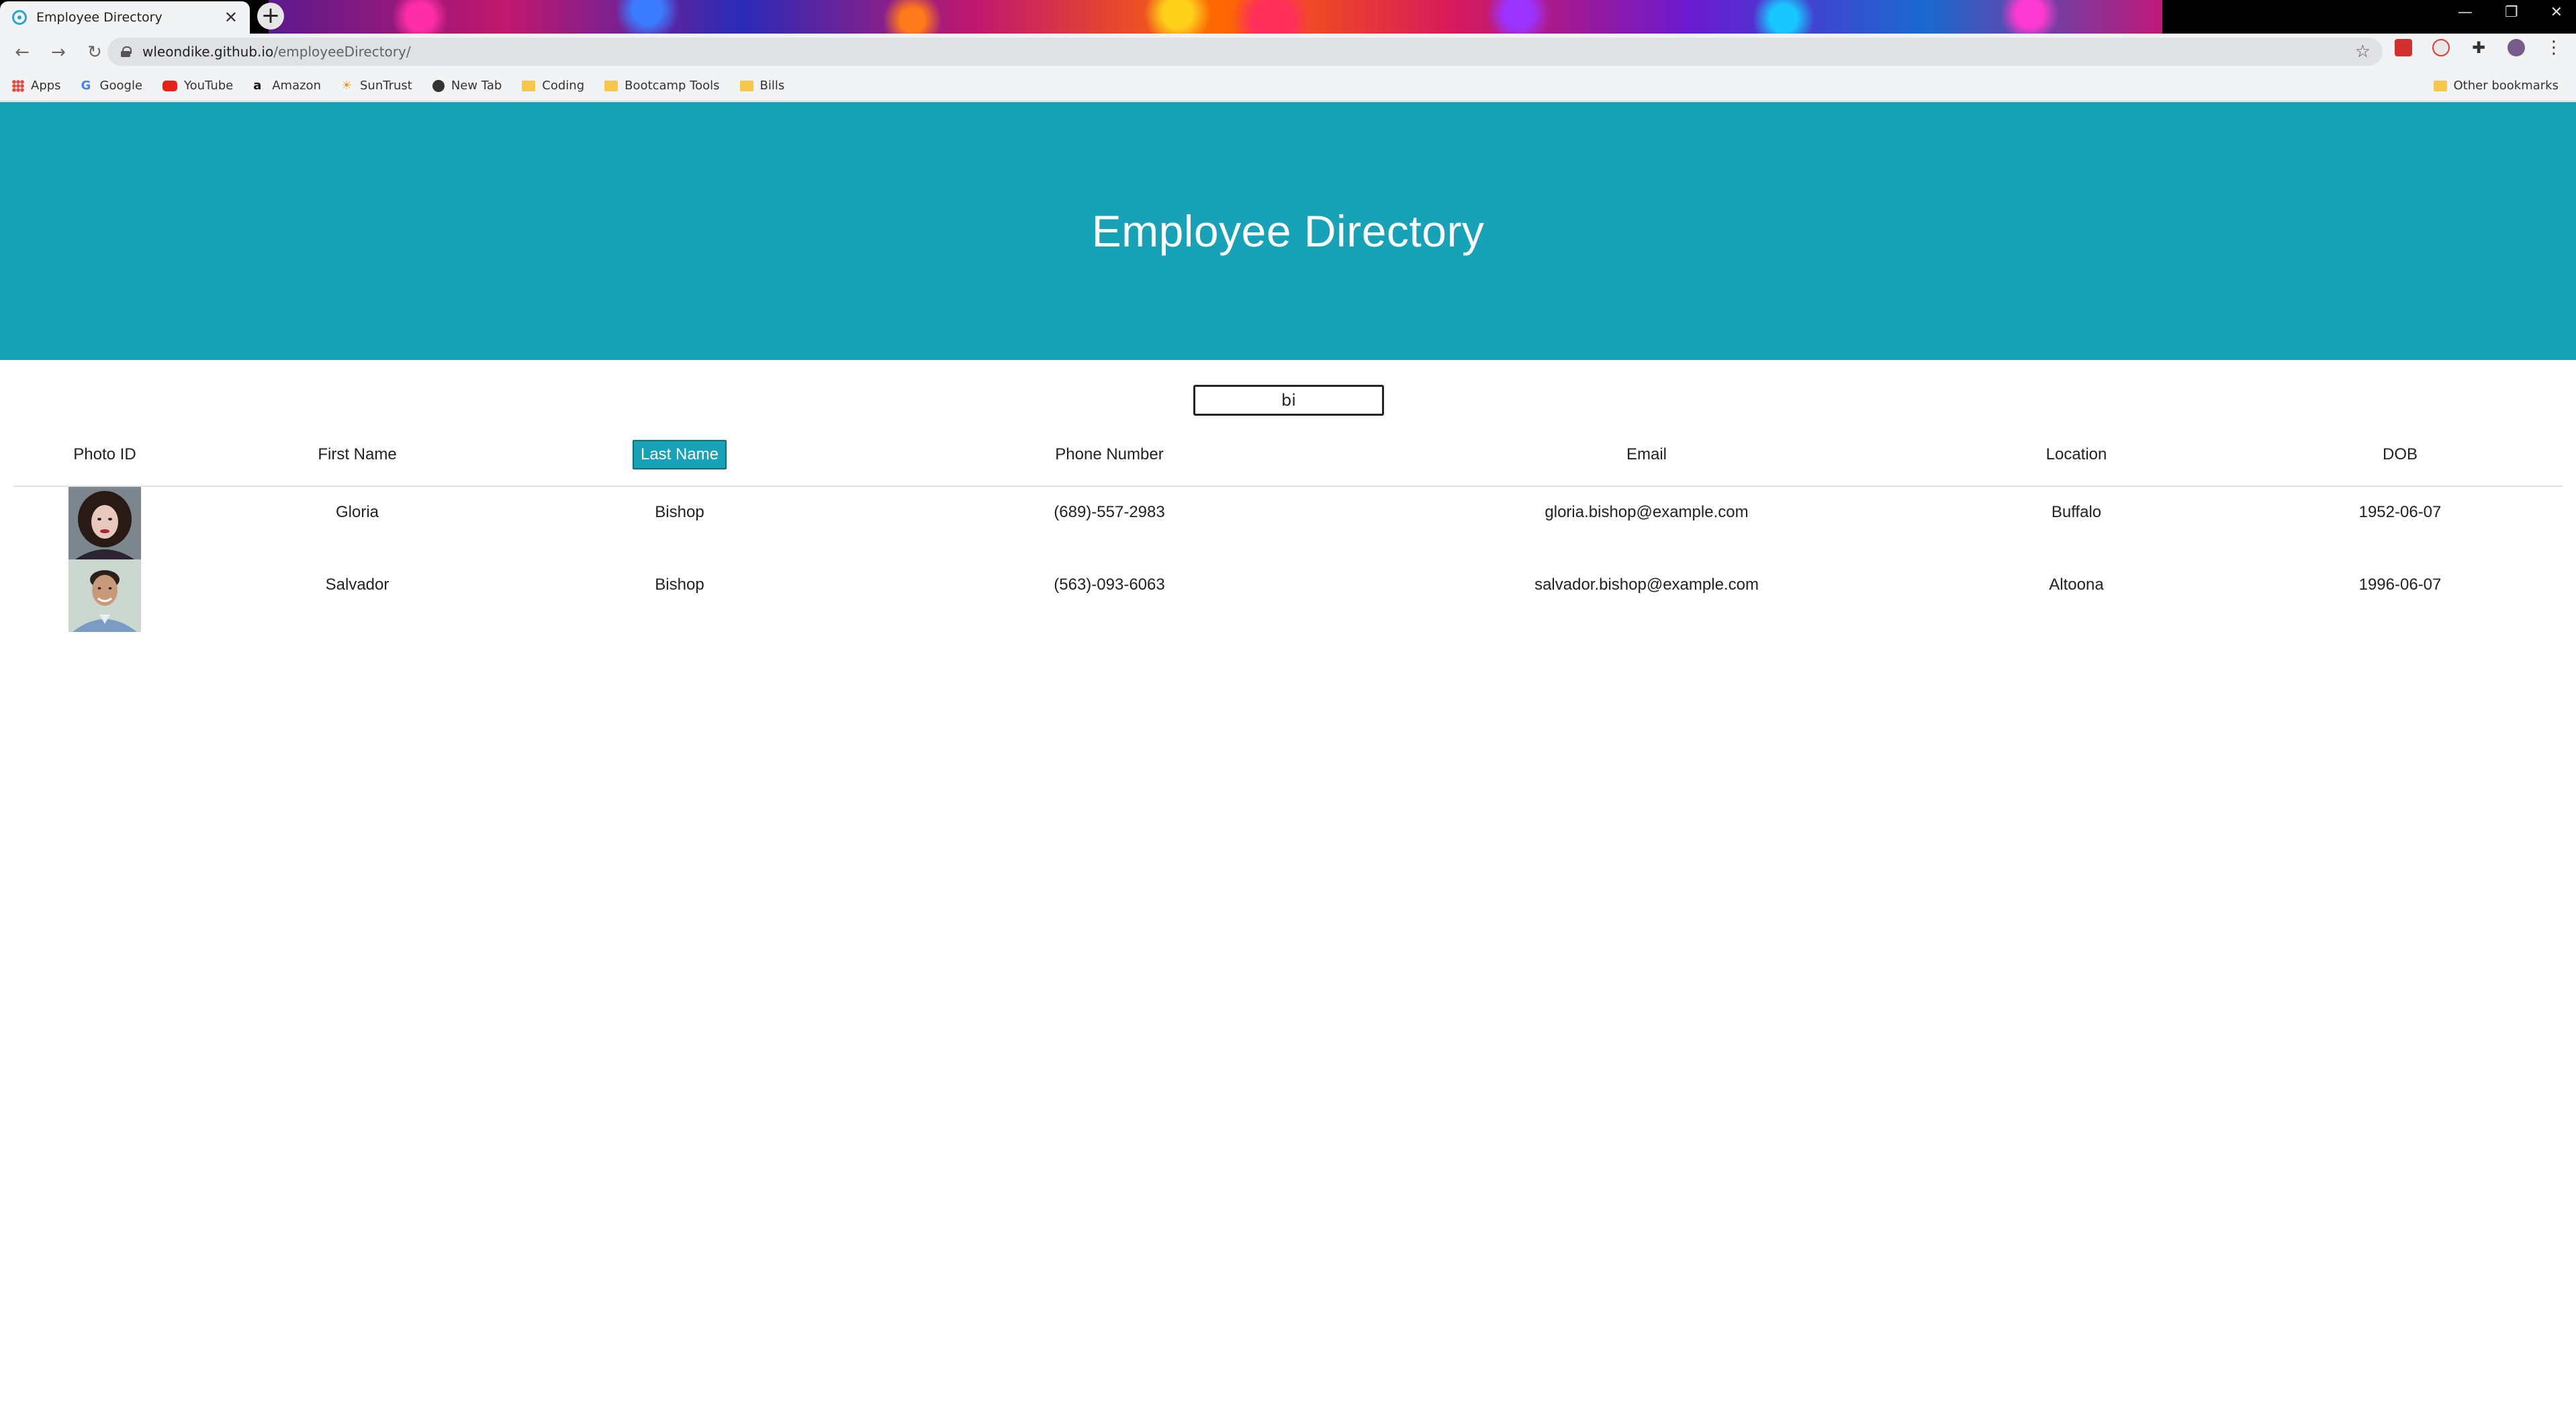 This screenshot has width=2576, height=1409. Describe the element at coordinates (2403, 48) in the screenshot. I see `extension-red-icon` at that location.